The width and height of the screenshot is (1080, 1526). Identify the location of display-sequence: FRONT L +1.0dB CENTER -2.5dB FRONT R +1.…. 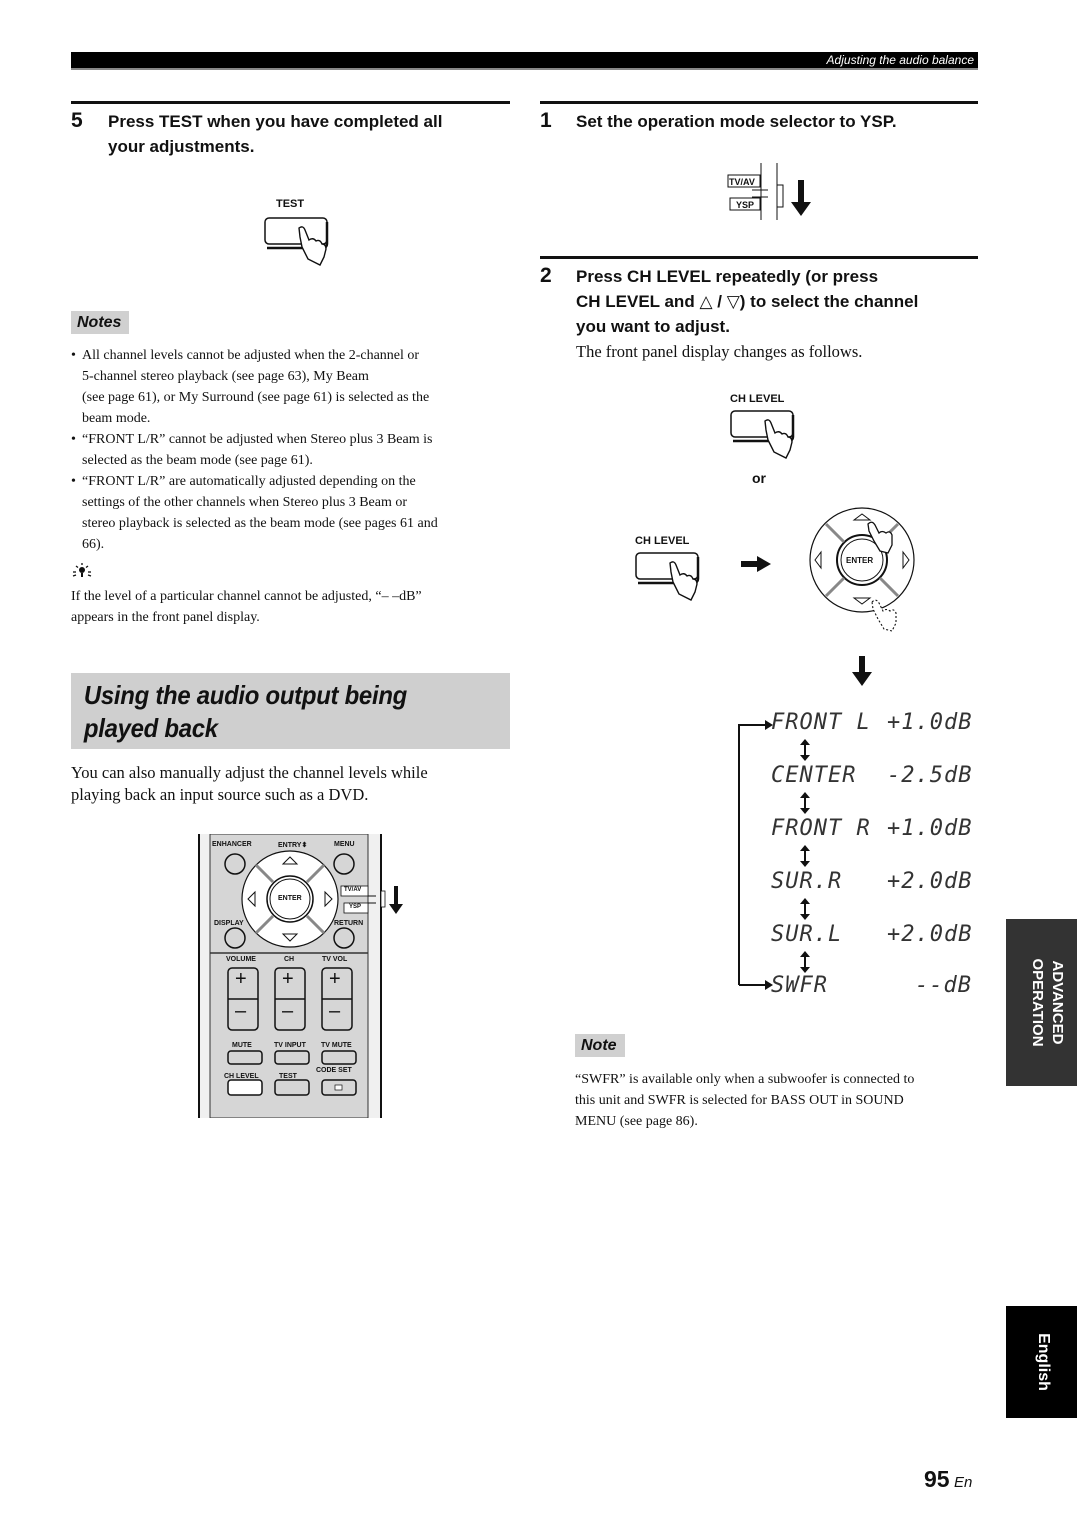
(860, 855).